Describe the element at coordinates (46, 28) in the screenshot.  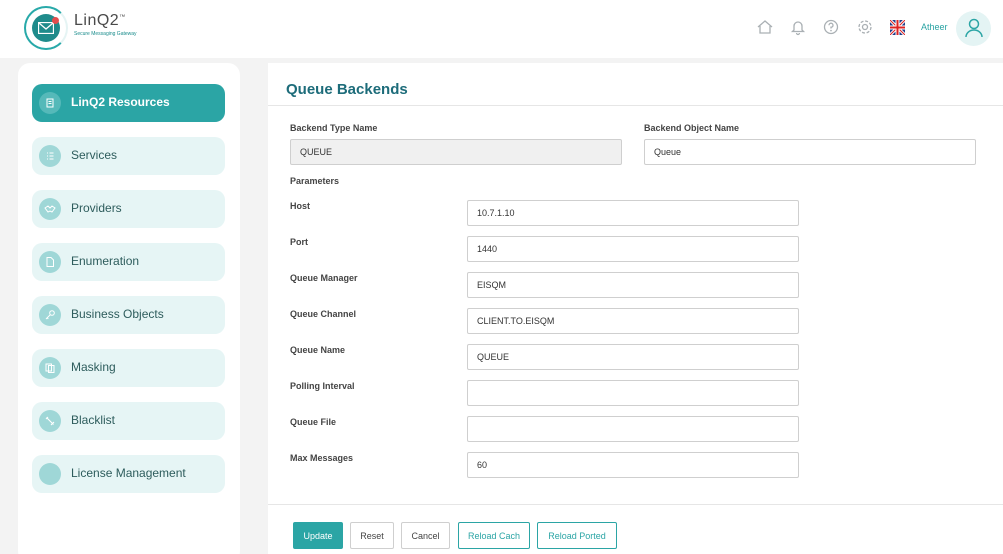
I see `linq2-logo` at that location.